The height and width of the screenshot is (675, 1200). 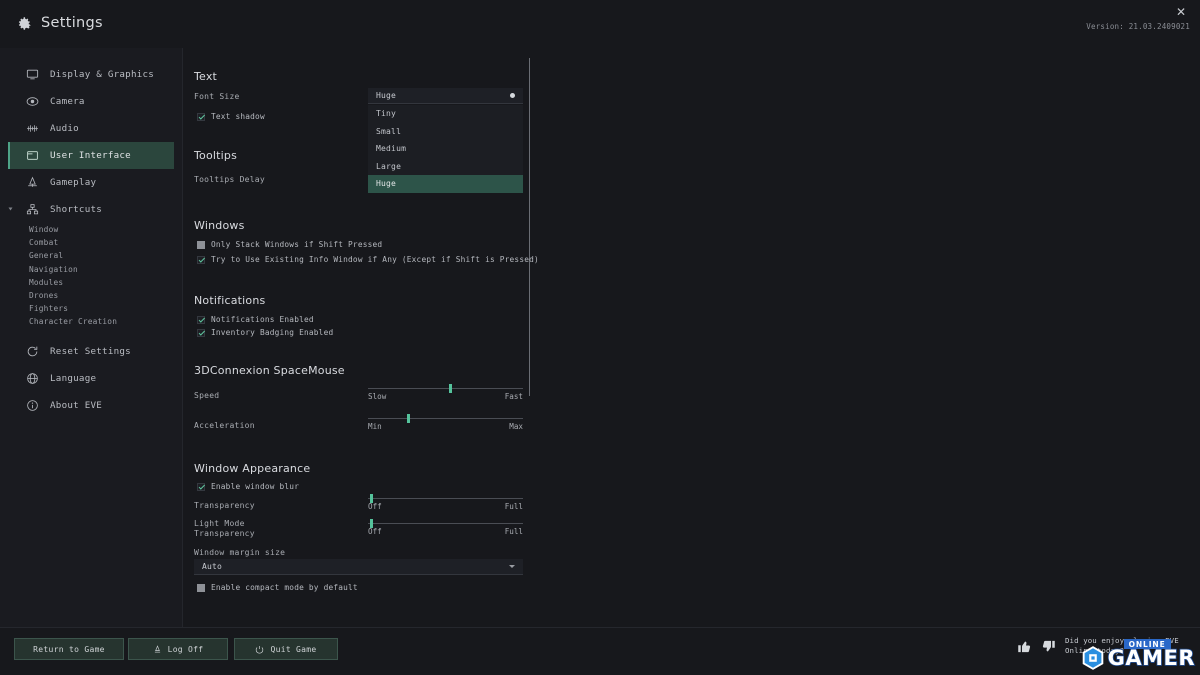 What do you see at coordinates (201, 587) in the screenshot?
I see `compact-mode-checkbox` at bounding box center [201, 587].